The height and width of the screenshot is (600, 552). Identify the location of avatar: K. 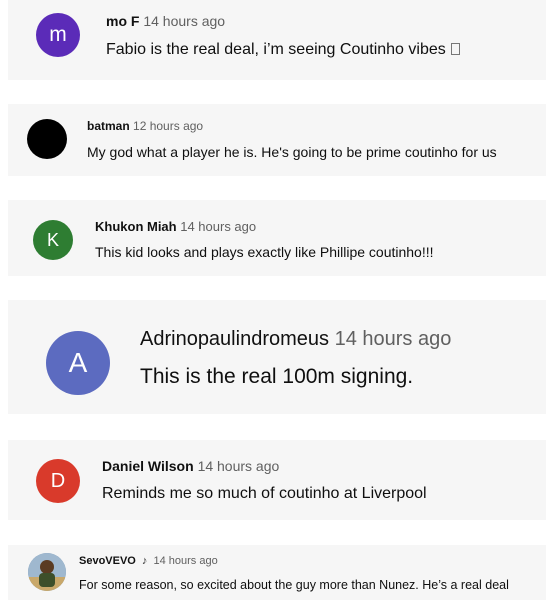
(53, 240).